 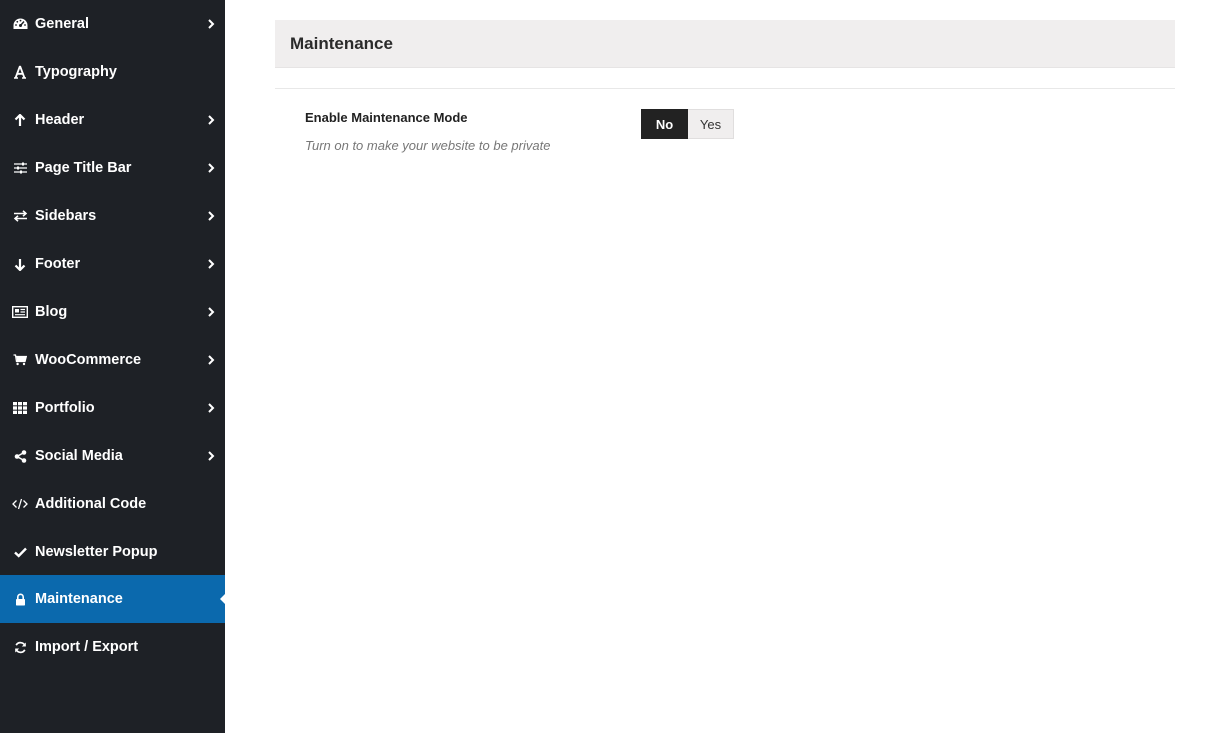 I want to click on arrow-down-icon, so click(x=20, y=264).